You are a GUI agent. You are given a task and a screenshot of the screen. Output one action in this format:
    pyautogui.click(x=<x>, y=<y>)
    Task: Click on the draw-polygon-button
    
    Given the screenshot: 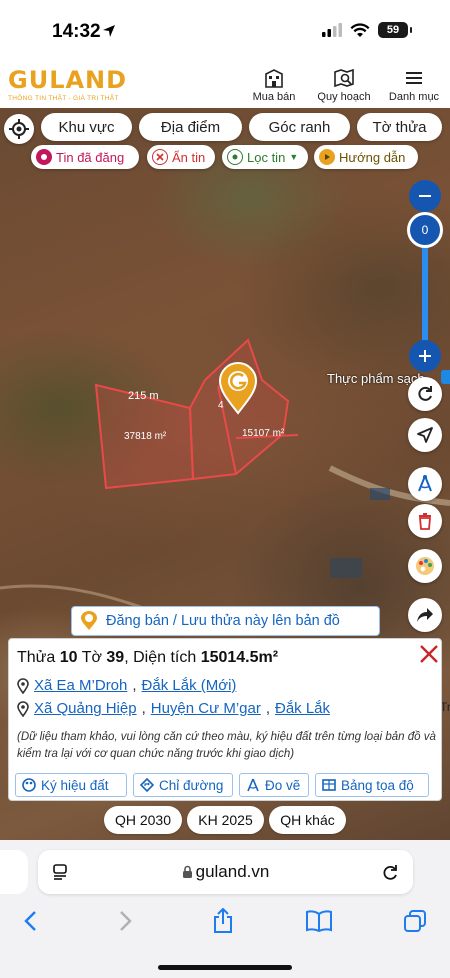 What is the action you would take?
    pyautogui.click(x=425, y=484)
    